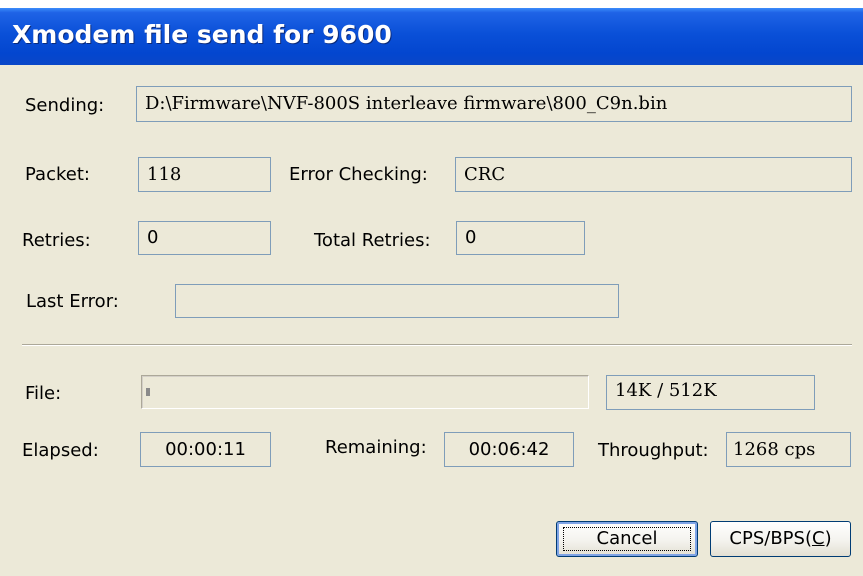  What do you see at coordinates (57, 174) in the screenshot?
I see `packet-label: Packet:` at bounding box center [57, 174].